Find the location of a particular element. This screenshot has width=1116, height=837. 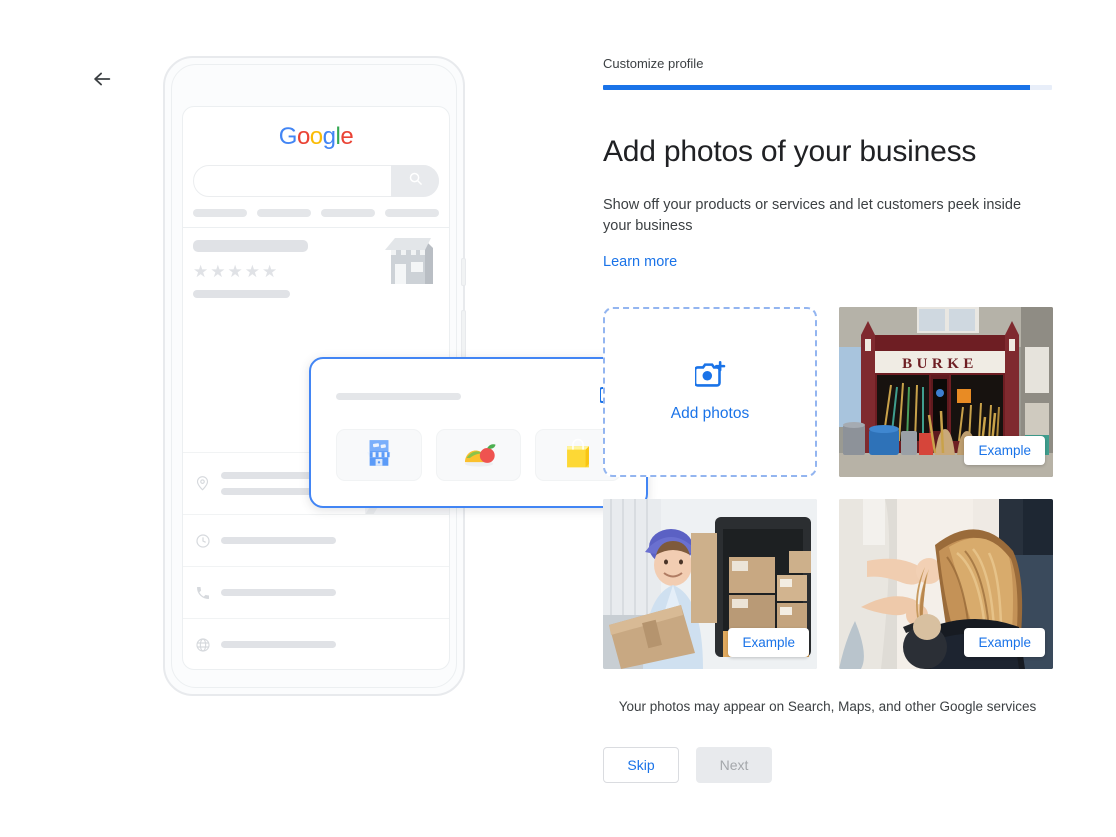

mock-search-button is located at coordinates (415, 181).